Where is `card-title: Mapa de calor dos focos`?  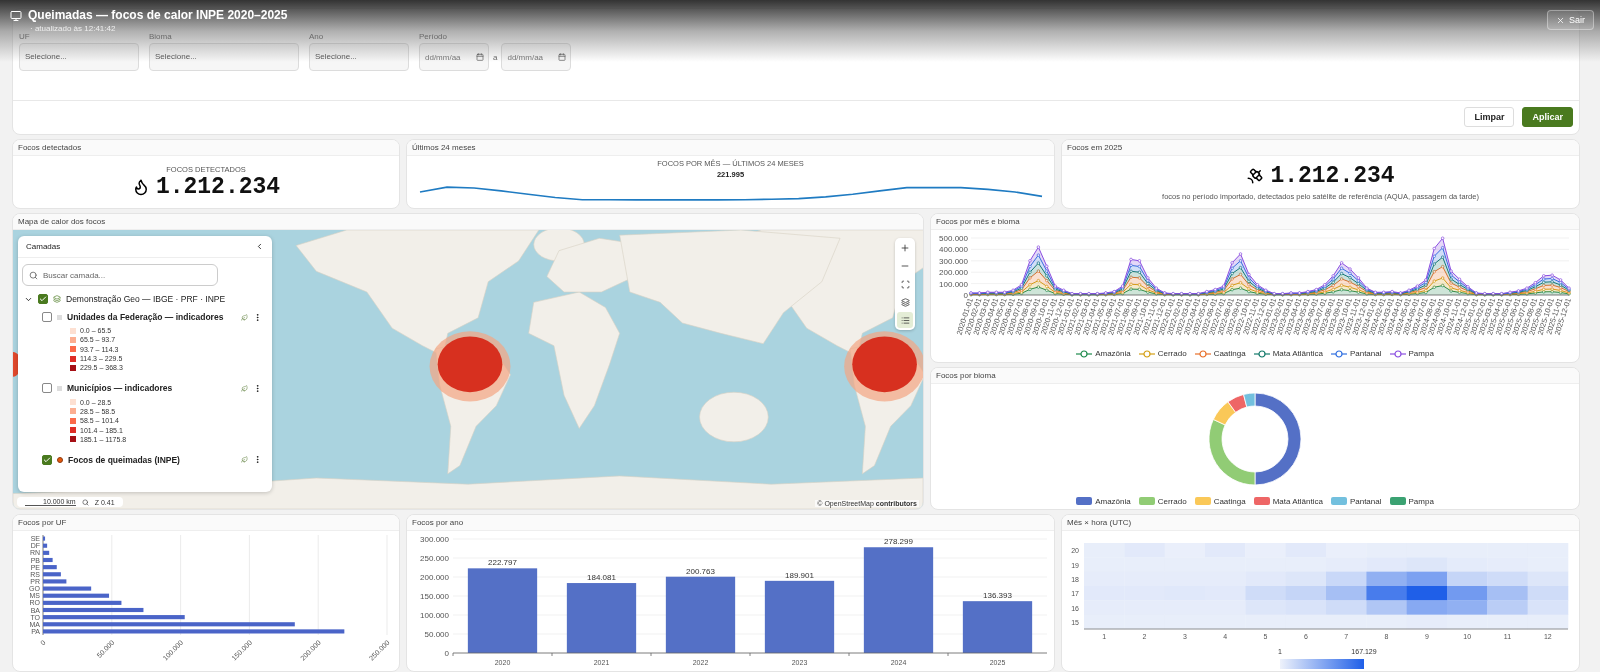
card-title: Mapa de calor dos focos is located at coordinates (468, 222).